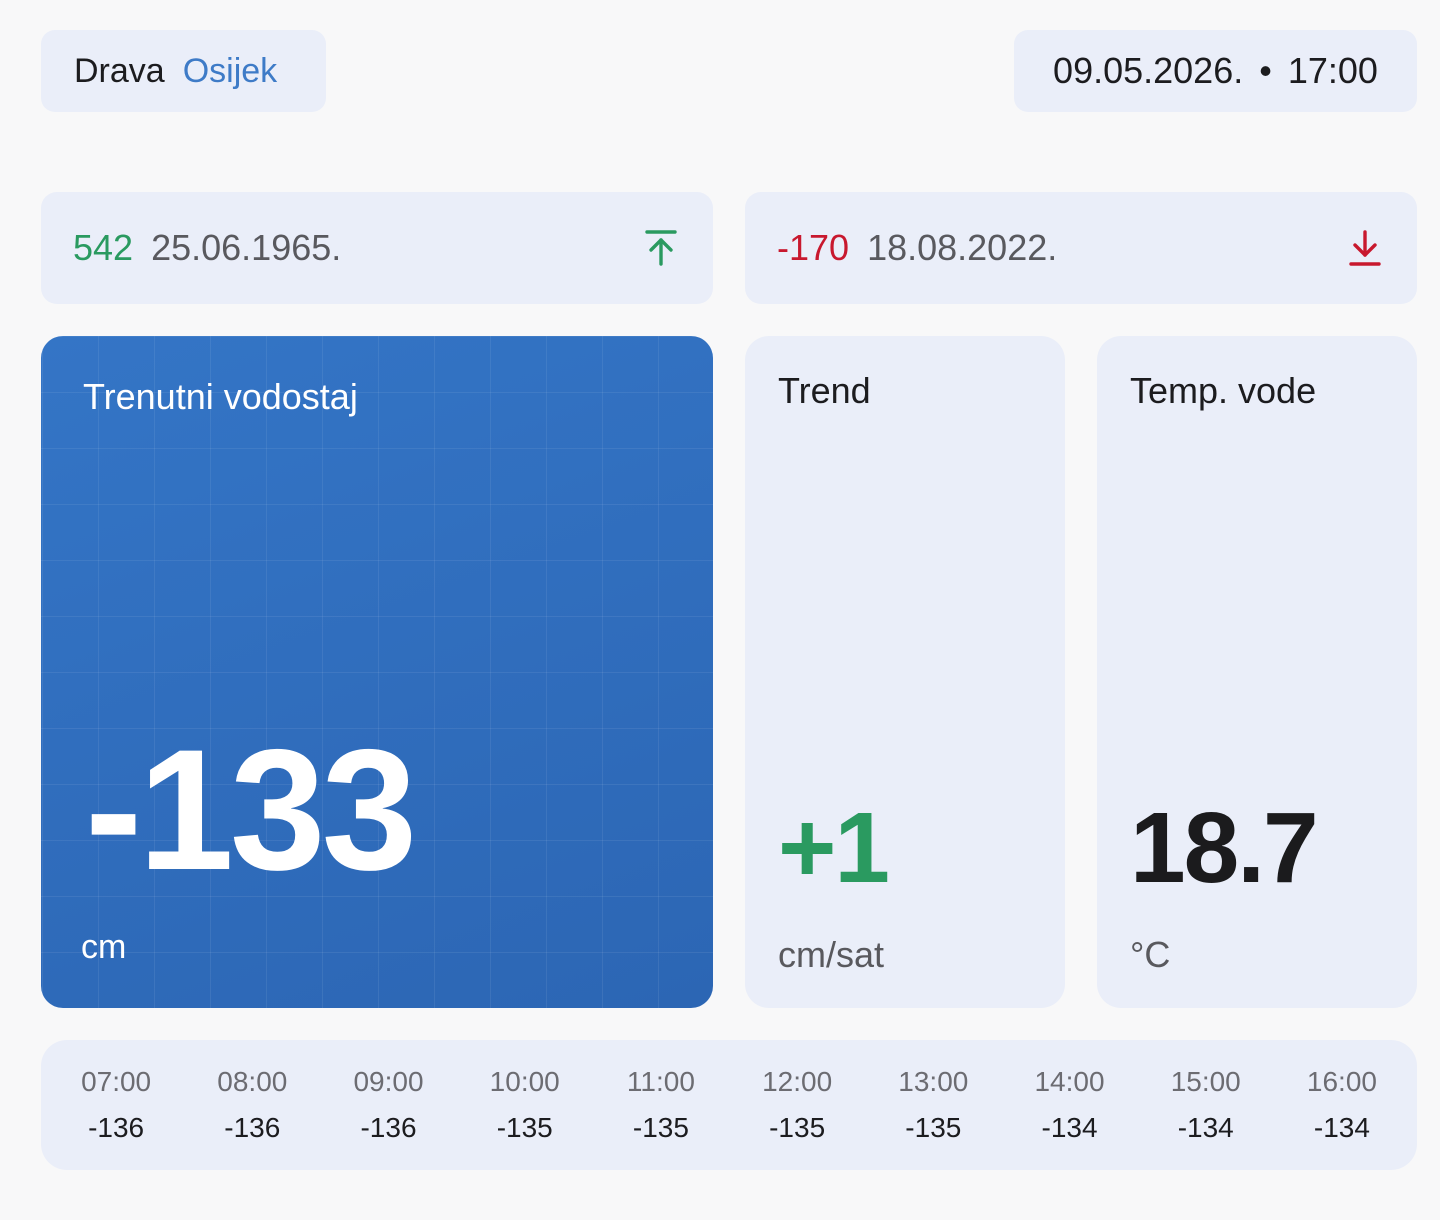  I want to click on trend-value: +1, so click(834, 848).